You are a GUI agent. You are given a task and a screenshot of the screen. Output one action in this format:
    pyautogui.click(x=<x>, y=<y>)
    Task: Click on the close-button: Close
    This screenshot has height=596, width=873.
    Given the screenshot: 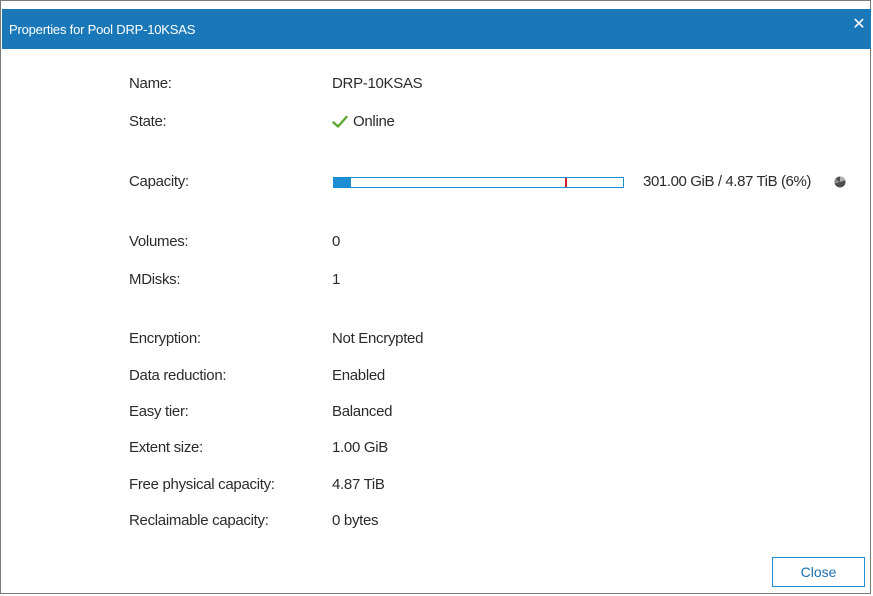 What is the action you would take?
    pyautogui.click(x=818, y=572)
    